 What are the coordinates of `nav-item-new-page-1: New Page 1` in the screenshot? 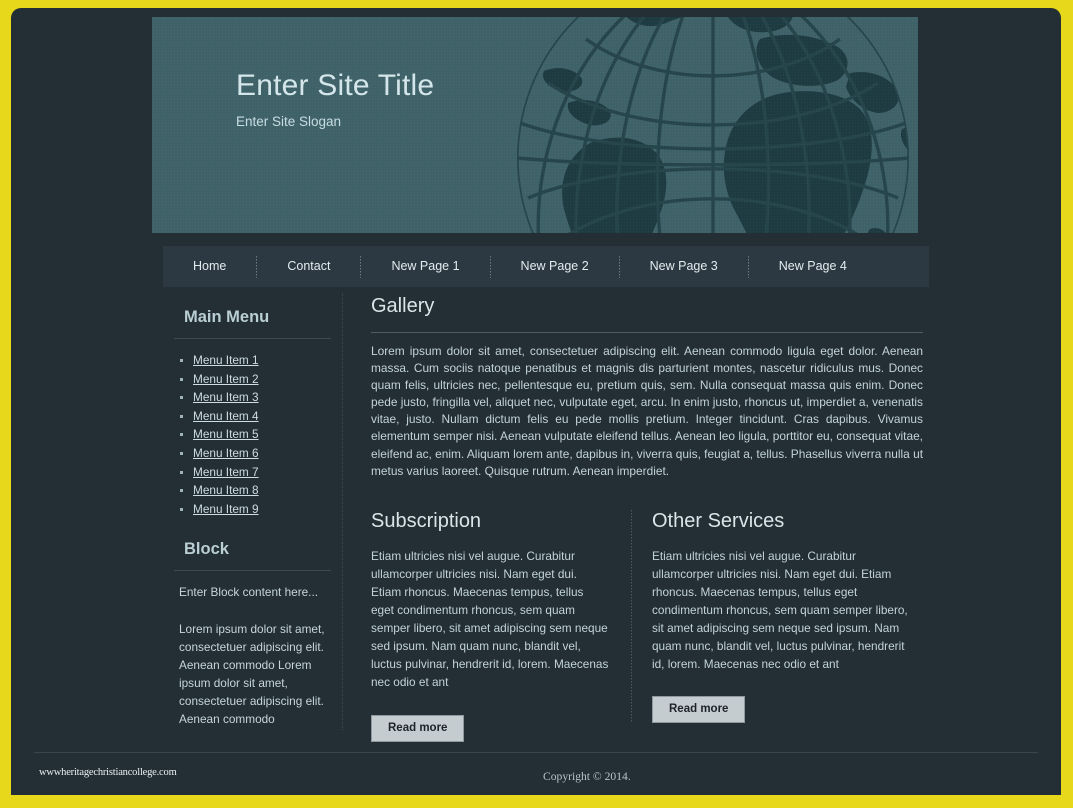 It's located at (425, 266).